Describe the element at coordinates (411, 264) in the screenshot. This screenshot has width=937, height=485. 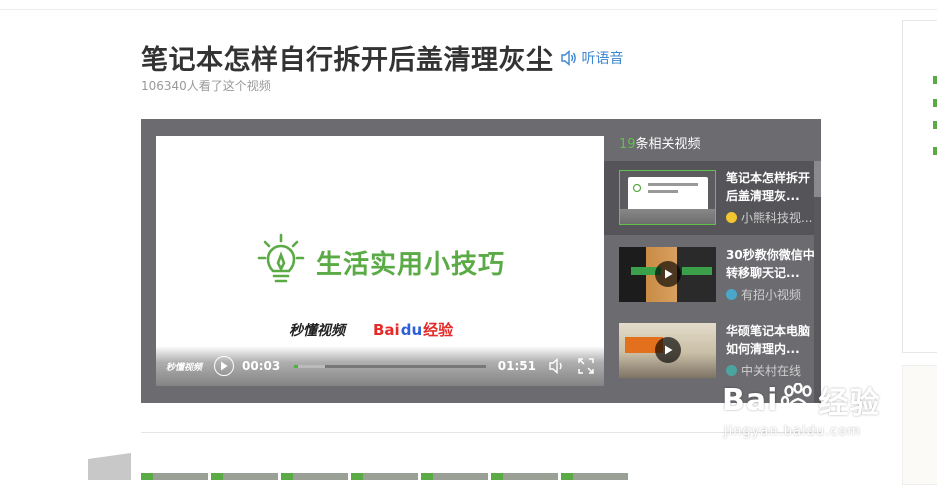
I see `video-brand-text: 生活实用小技巧` at that location.